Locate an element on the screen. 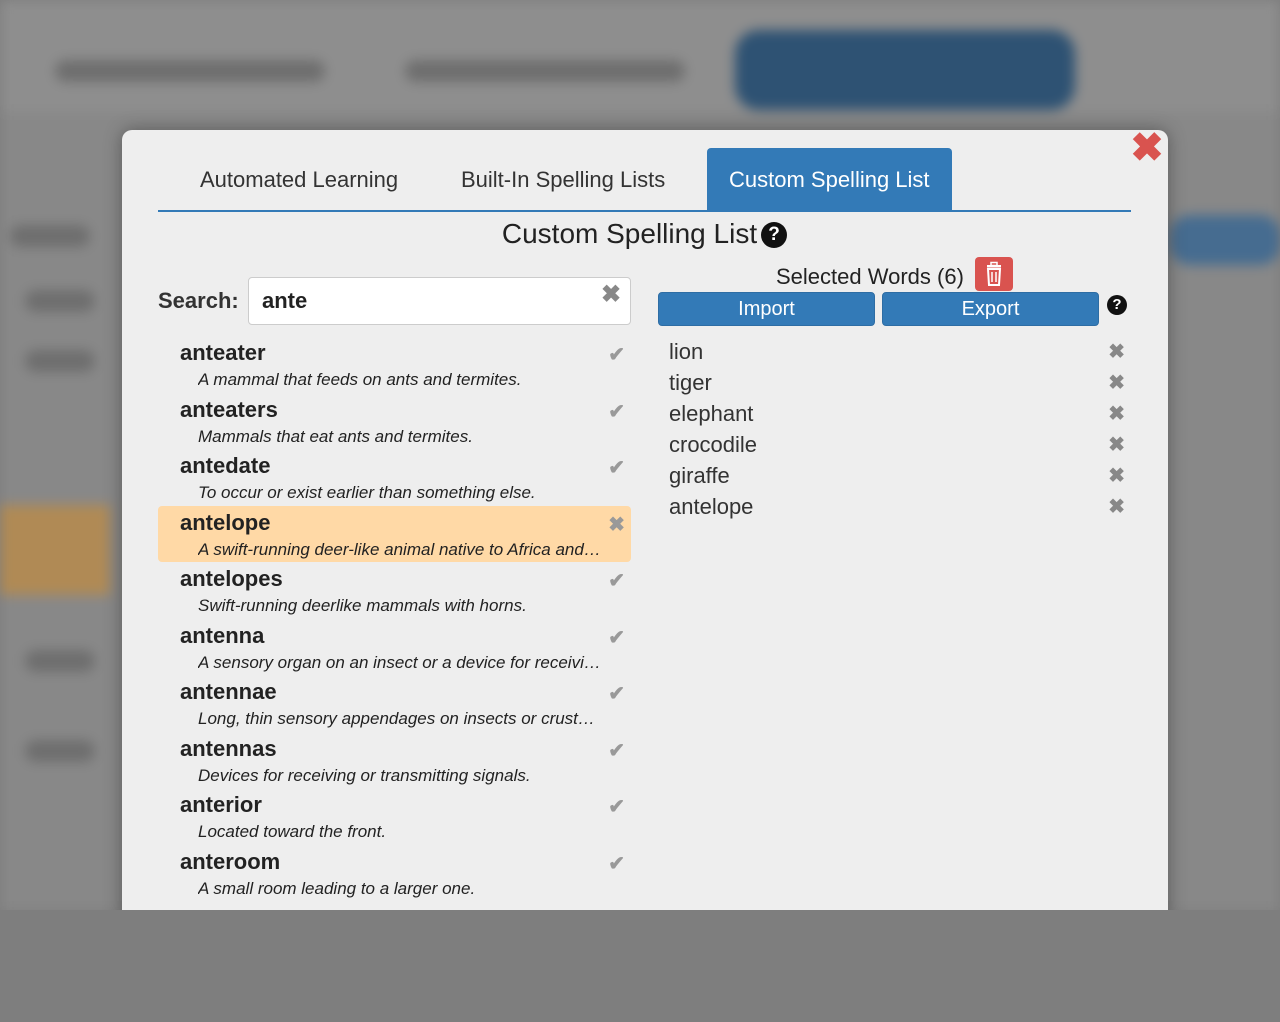 The image size is (1280, 1022). trash-icon is located at coordinates (994, 273).